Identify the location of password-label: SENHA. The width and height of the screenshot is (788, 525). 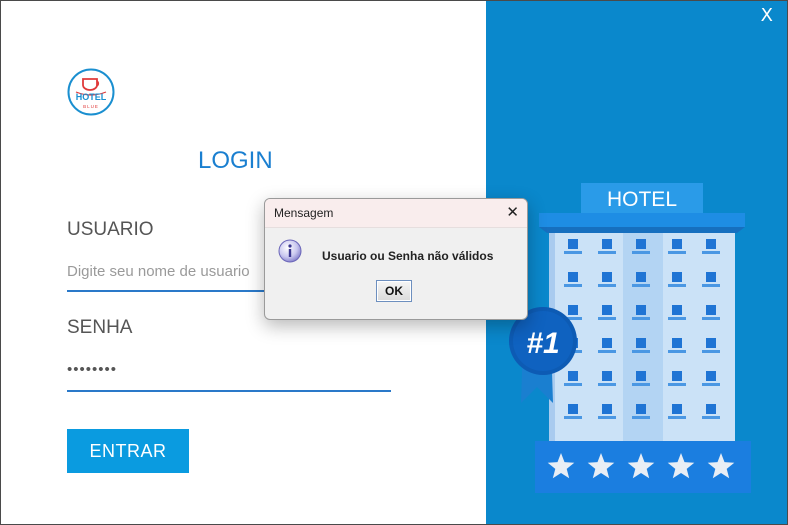
(100, 327).